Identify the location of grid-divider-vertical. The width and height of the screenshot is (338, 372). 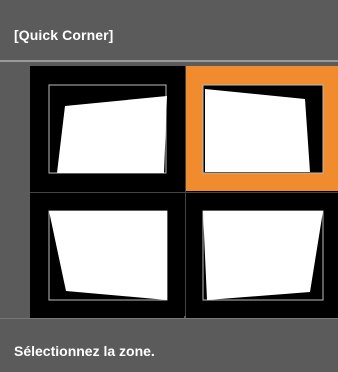
(185, 191).